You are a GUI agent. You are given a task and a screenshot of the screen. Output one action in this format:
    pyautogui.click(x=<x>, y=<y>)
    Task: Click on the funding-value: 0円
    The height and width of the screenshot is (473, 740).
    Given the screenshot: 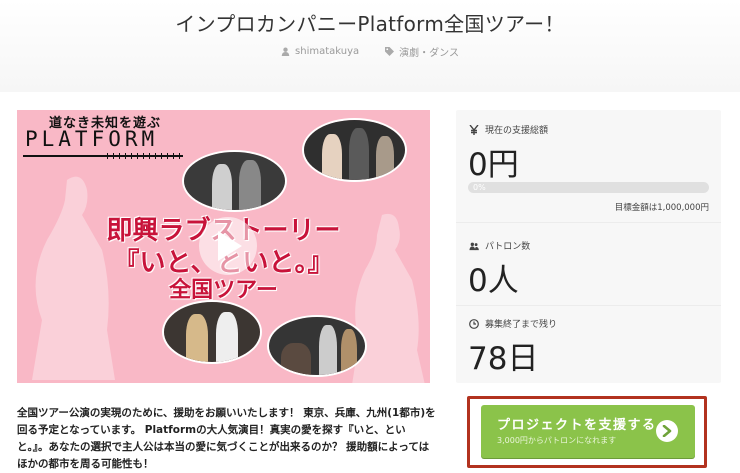 What is the action you would take?
    pyautogui.click(x=493, y=165)
    